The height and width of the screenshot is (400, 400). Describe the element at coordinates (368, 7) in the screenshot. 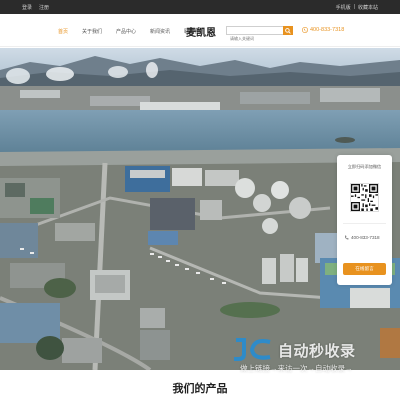

I see `favorite-link: 收藏本站` at that location.